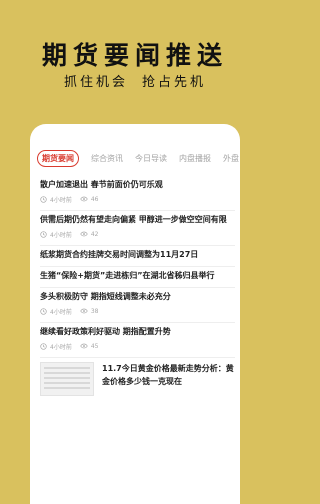 This screenshot has width=320, height=504. I want to click on item-title: 多头积极防守 期指短线调整未必充分, so click(105, 296).